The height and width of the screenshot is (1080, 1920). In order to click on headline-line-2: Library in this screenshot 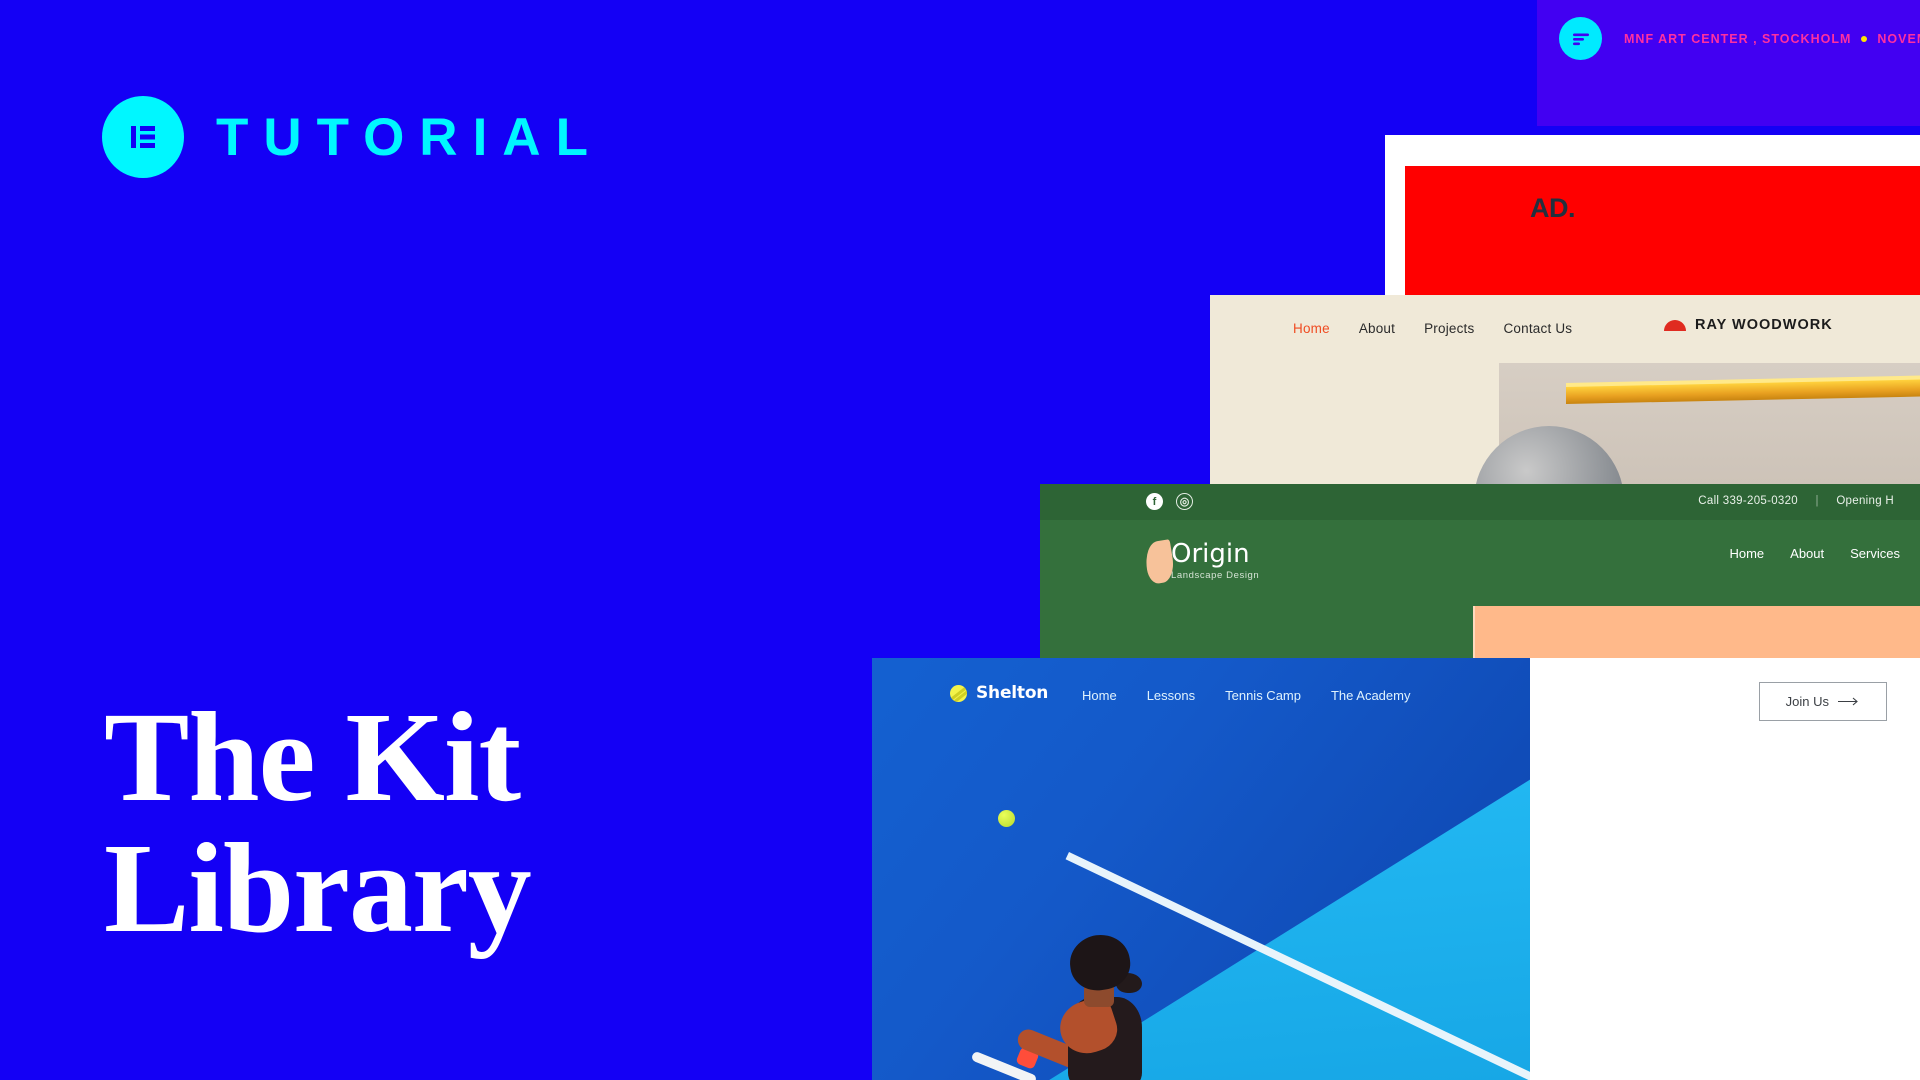, I will do `click(318, 887)`.